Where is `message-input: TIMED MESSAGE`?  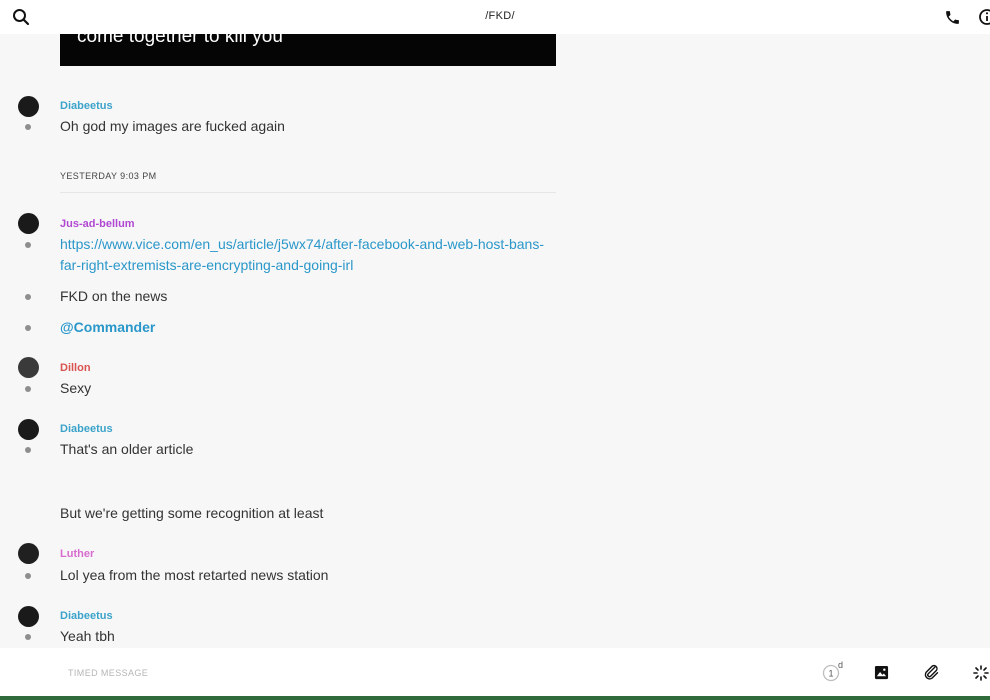
message-input: TIMED MESSAGE is located at coordinates (108, 673).